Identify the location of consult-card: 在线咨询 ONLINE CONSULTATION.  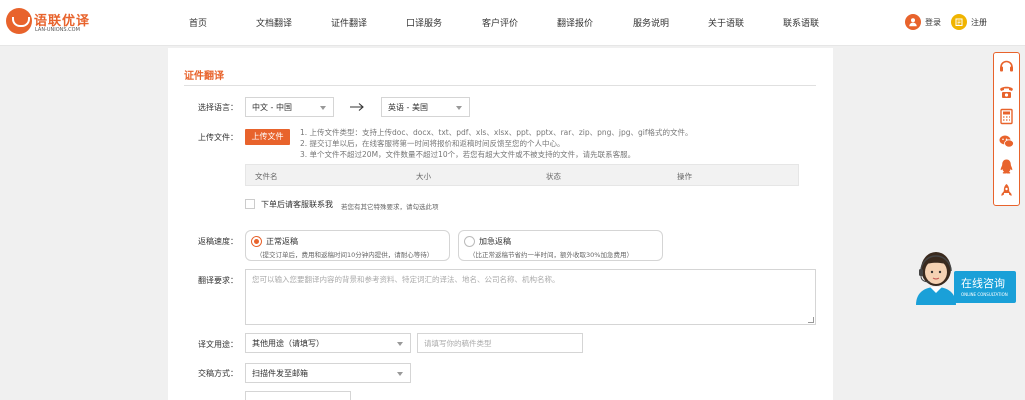
(985, 287).